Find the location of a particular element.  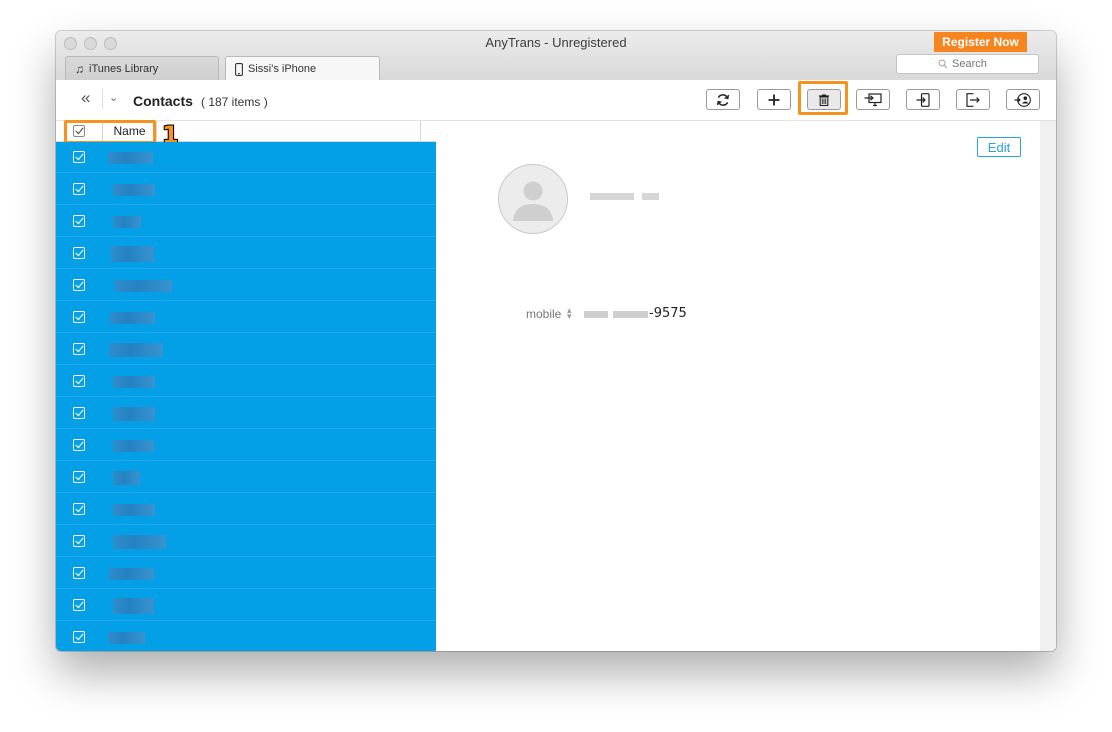

to-computer-icon is located at coordinates (873, 99).